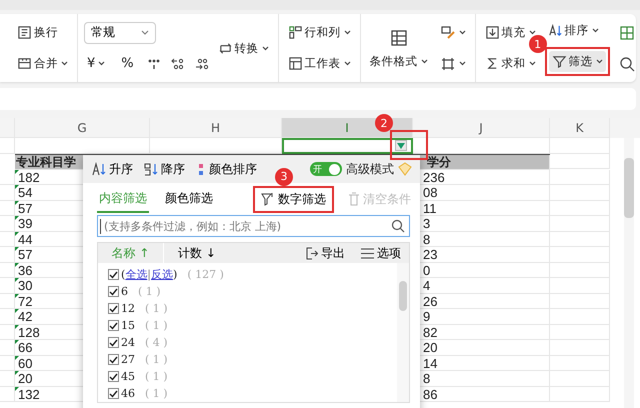  Describe the element at coordinates (124, 291) in the screenshot. I see `item-value: 6` at that location.